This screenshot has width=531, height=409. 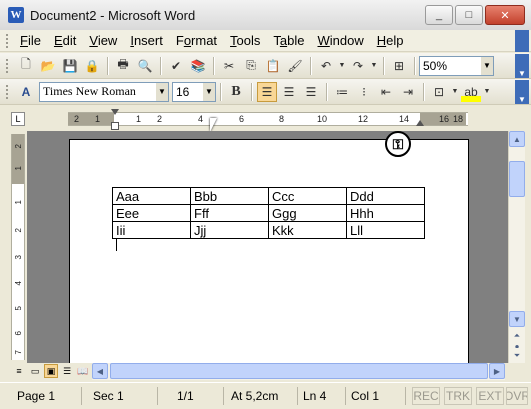 I want to click on table-cell: Fff, so click(x=229, y=213).